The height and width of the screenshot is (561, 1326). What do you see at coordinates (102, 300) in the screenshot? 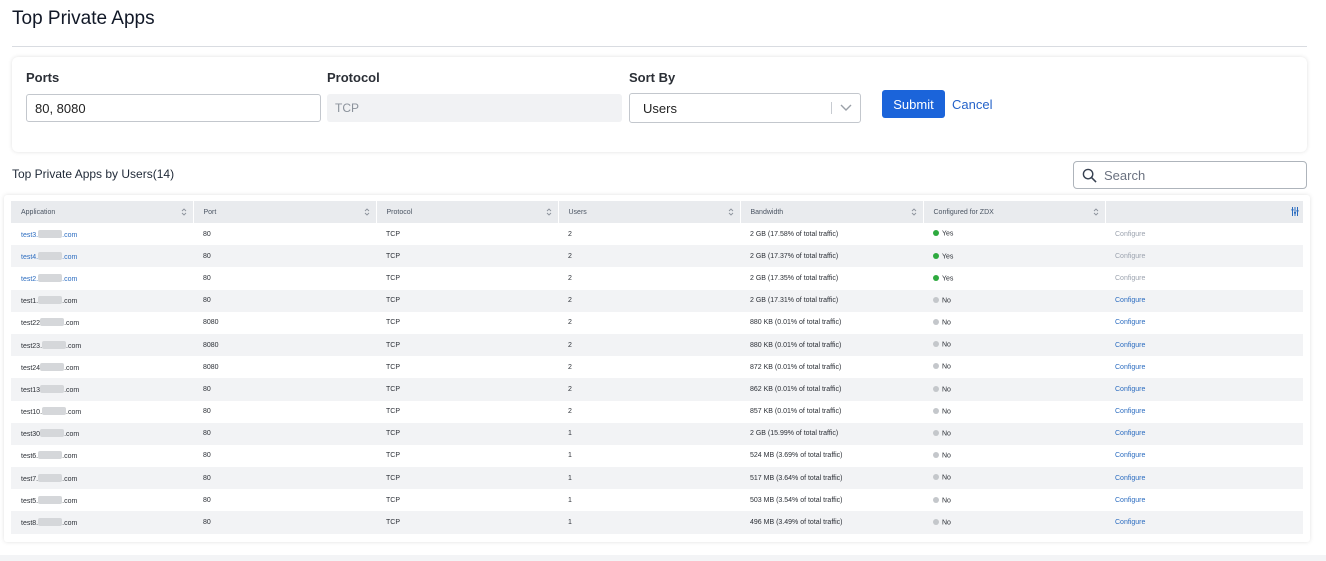
I see `cell-application: test1. .com` at bounding box center [102, 300].